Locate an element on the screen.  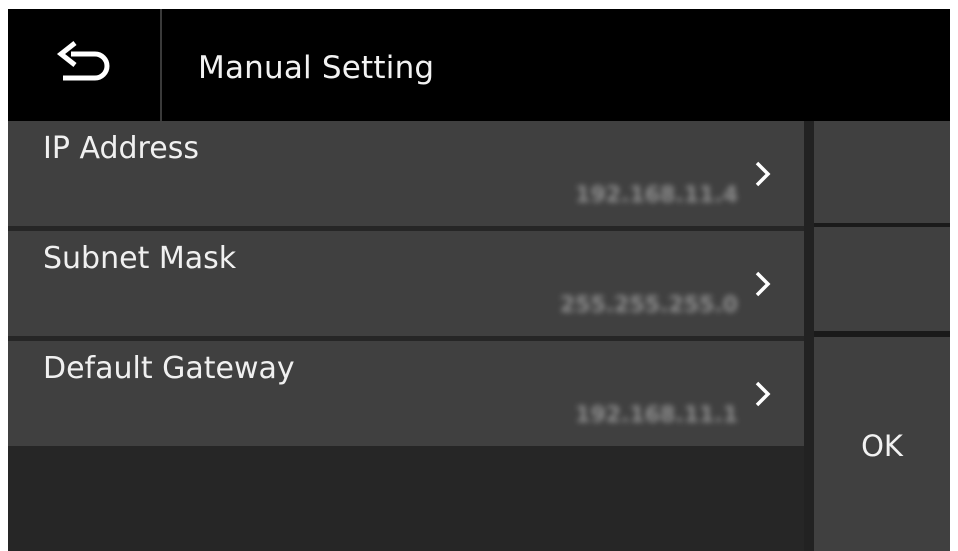
subnet-mask-label: Subnet Mask is located at coordinates (140, 258).